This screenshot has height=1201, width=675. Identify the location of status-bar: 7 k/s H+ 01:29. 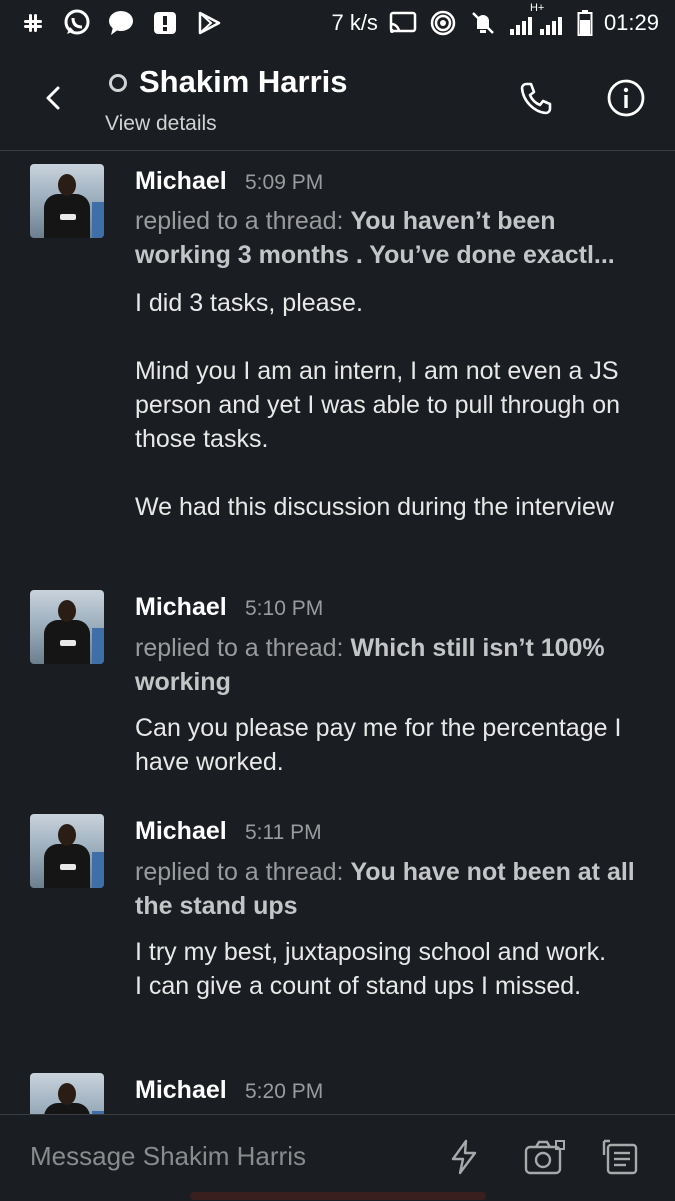
(337, 24).